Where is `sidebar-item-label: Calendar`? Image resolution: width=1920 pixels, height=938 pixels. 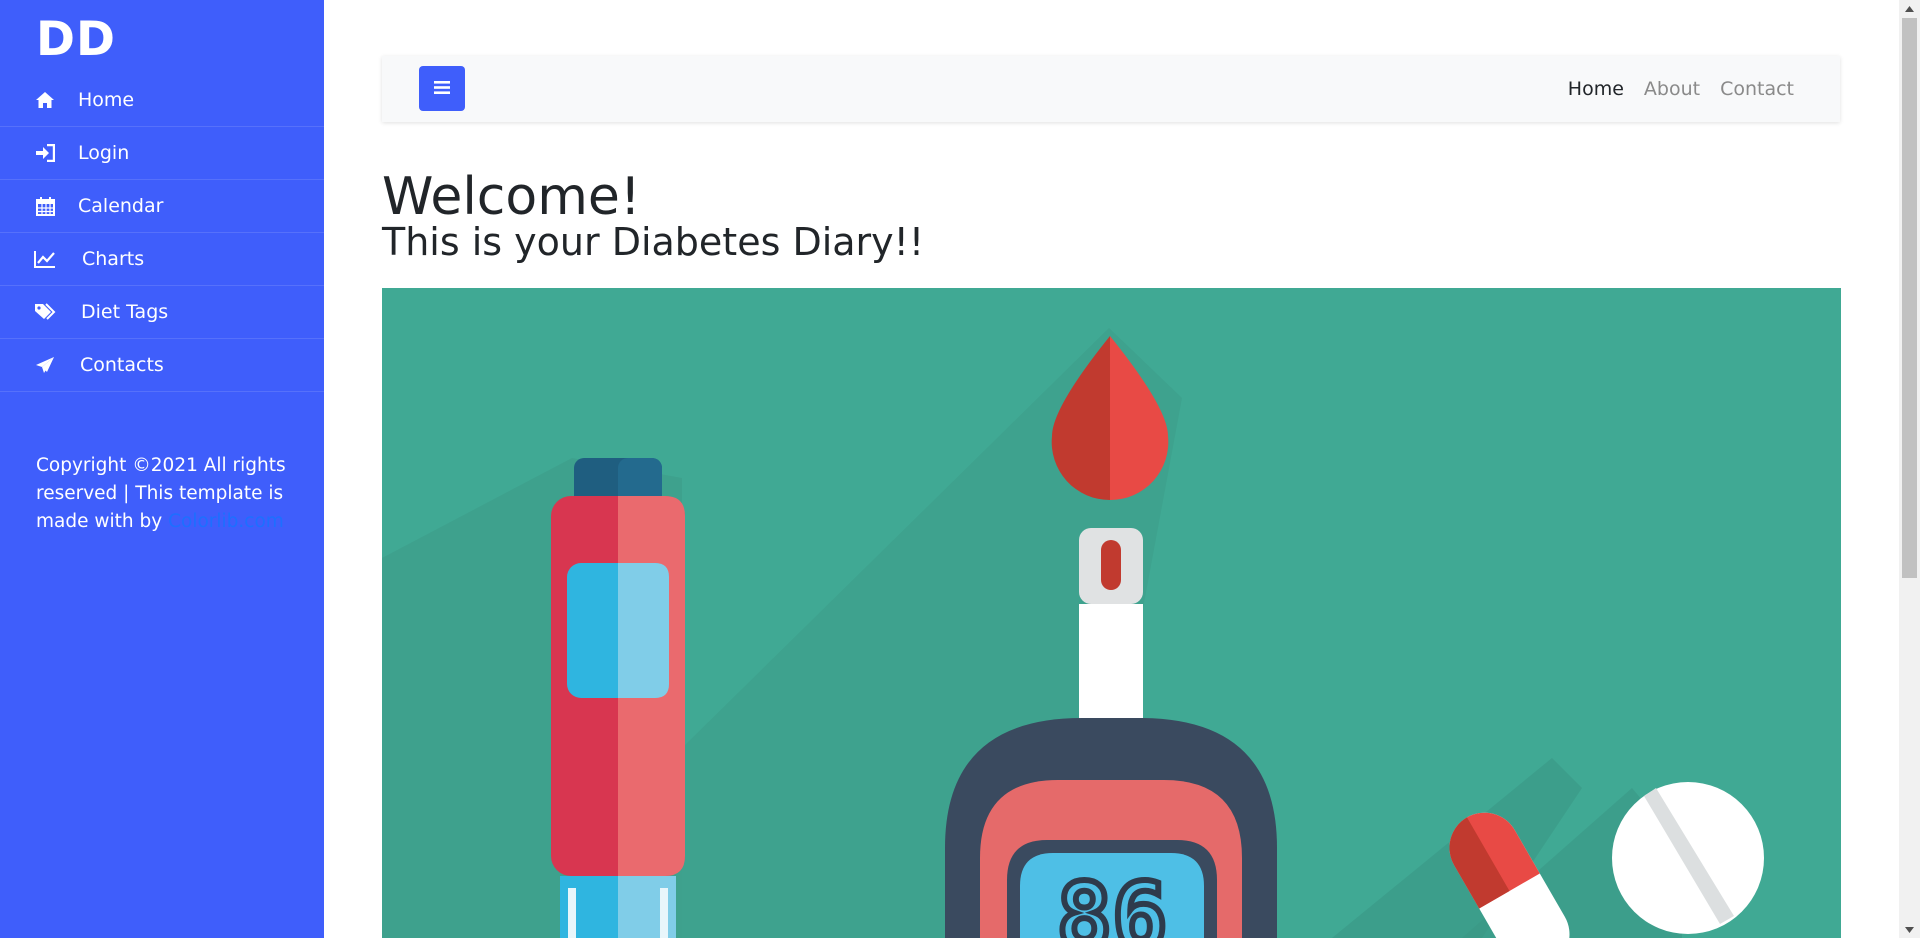
sidebar-item-label: Calendar is located at coordinates (121, 206).